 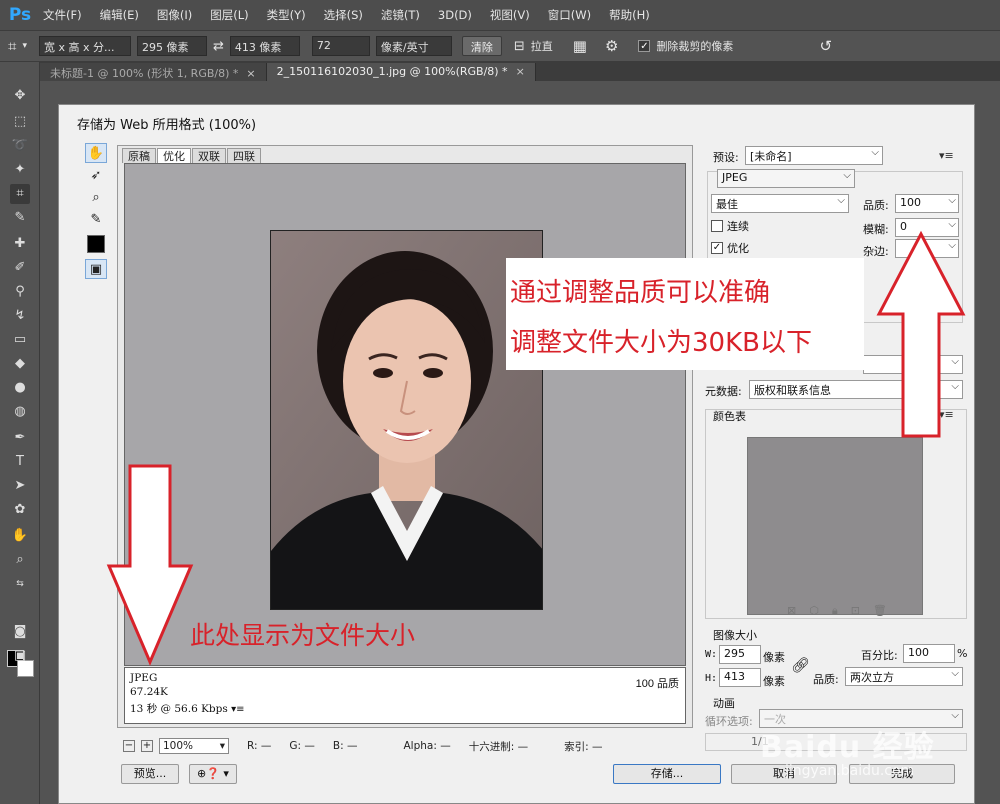 What do you see at coordinates (661, 343) in the screenshot?
I see `annotation-line-2: 调整文件大小为30KB以下` at bounding box center [661, 343].